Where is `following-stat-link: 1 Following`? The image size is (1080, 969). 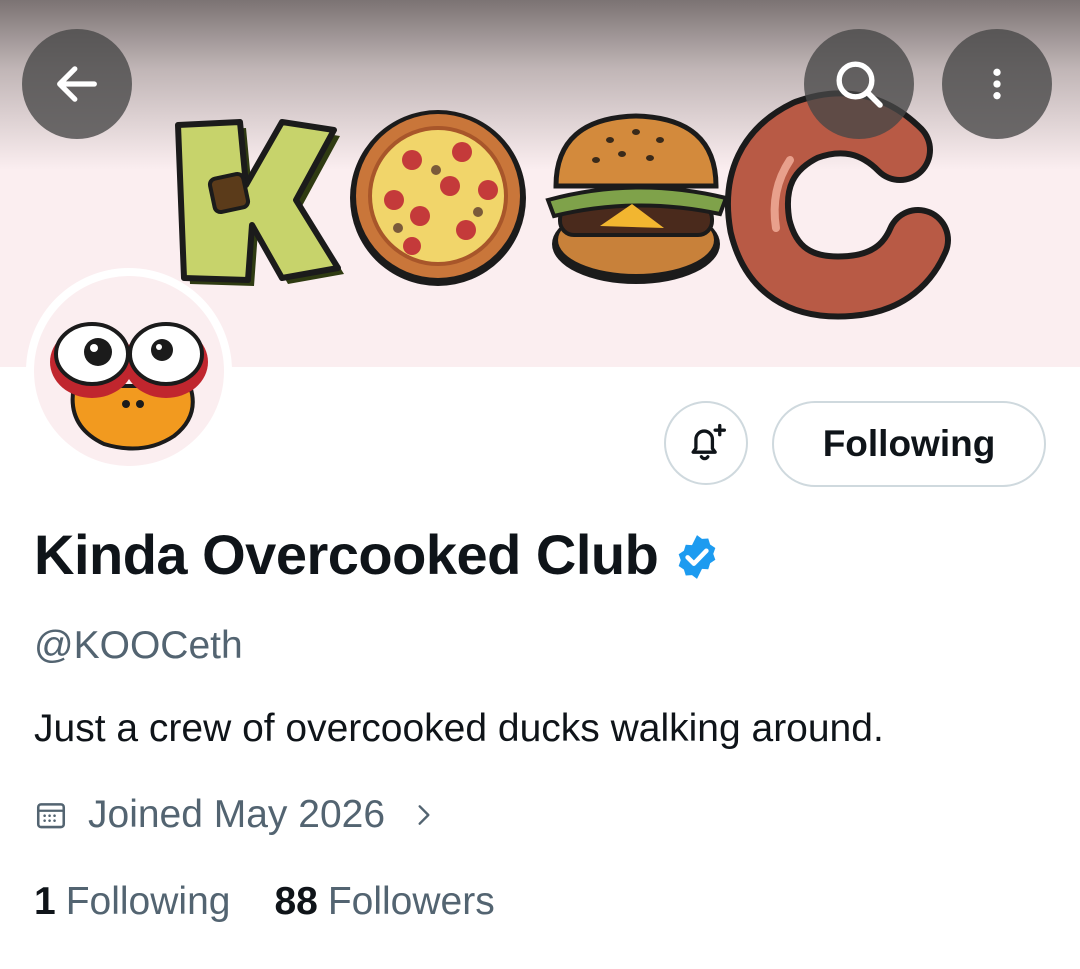 following-stat-link: 1 Following is located at coordinates (132, 902).